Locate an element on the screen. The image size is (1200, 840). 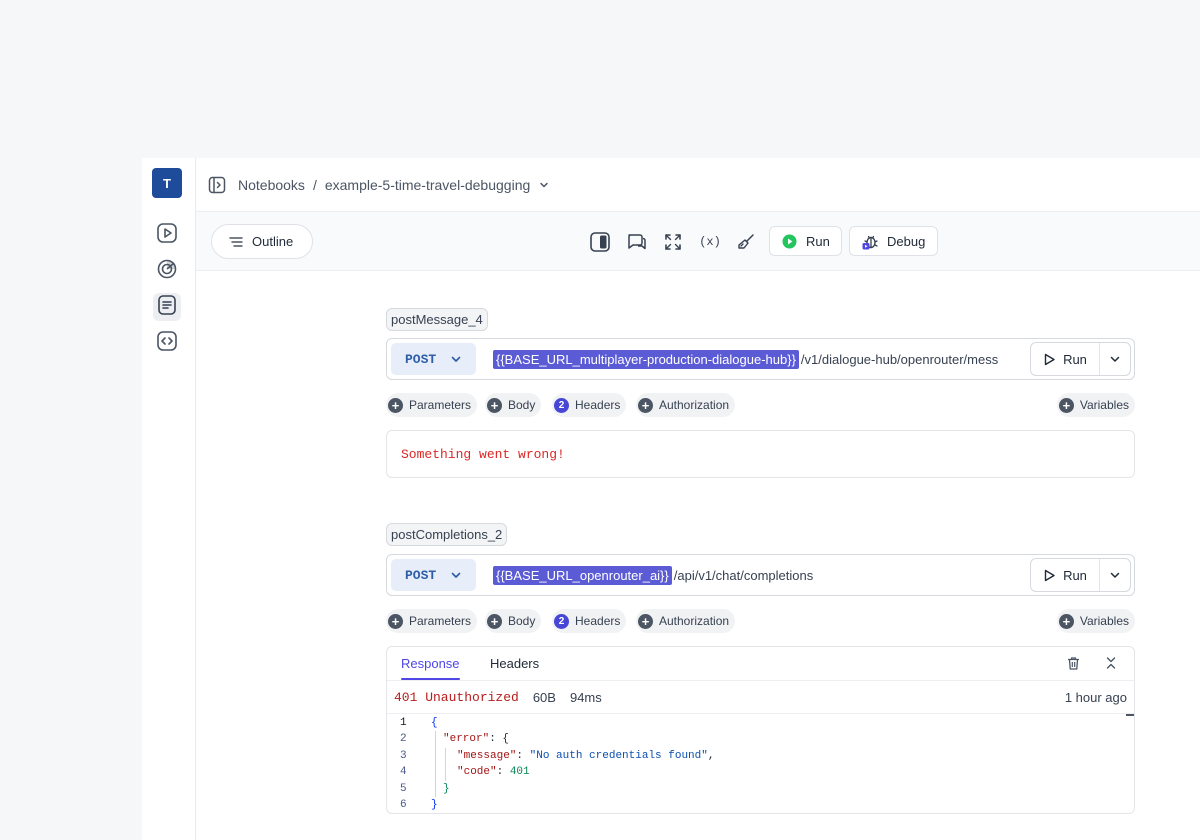
authorization-label: Authorization is located at coordinates (694, 621).